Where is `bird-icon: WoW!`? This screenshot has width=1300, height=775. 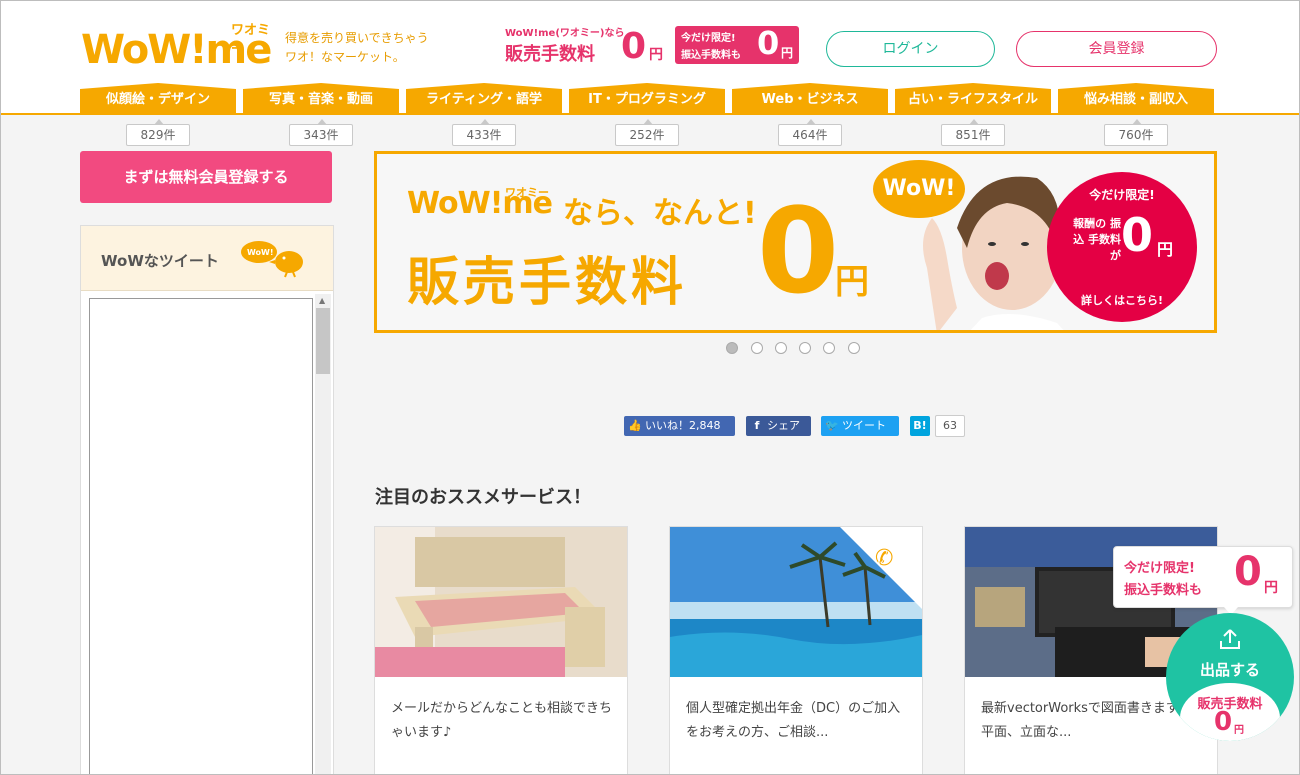 bird-icon: WoW! is located at coordinates (272, 259).